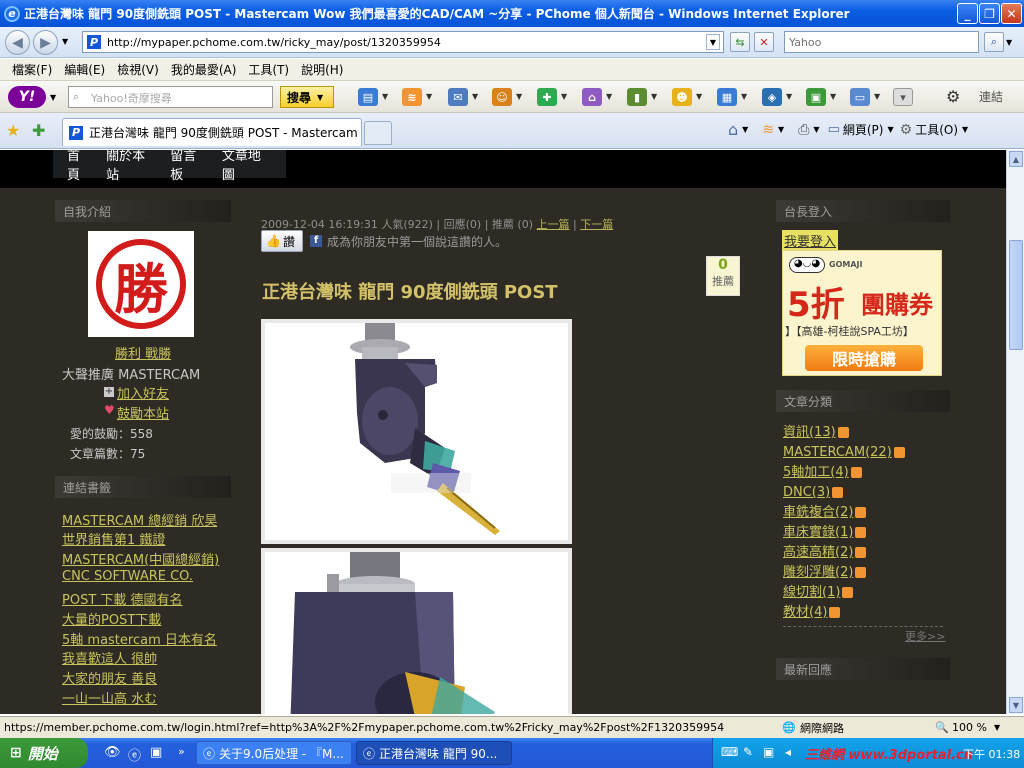 The image size is (1024, 768). What do you see at coordinates (748, 752) in the screenshot?
I see `pen-icon: ✎` at bounding box center [748, 752].